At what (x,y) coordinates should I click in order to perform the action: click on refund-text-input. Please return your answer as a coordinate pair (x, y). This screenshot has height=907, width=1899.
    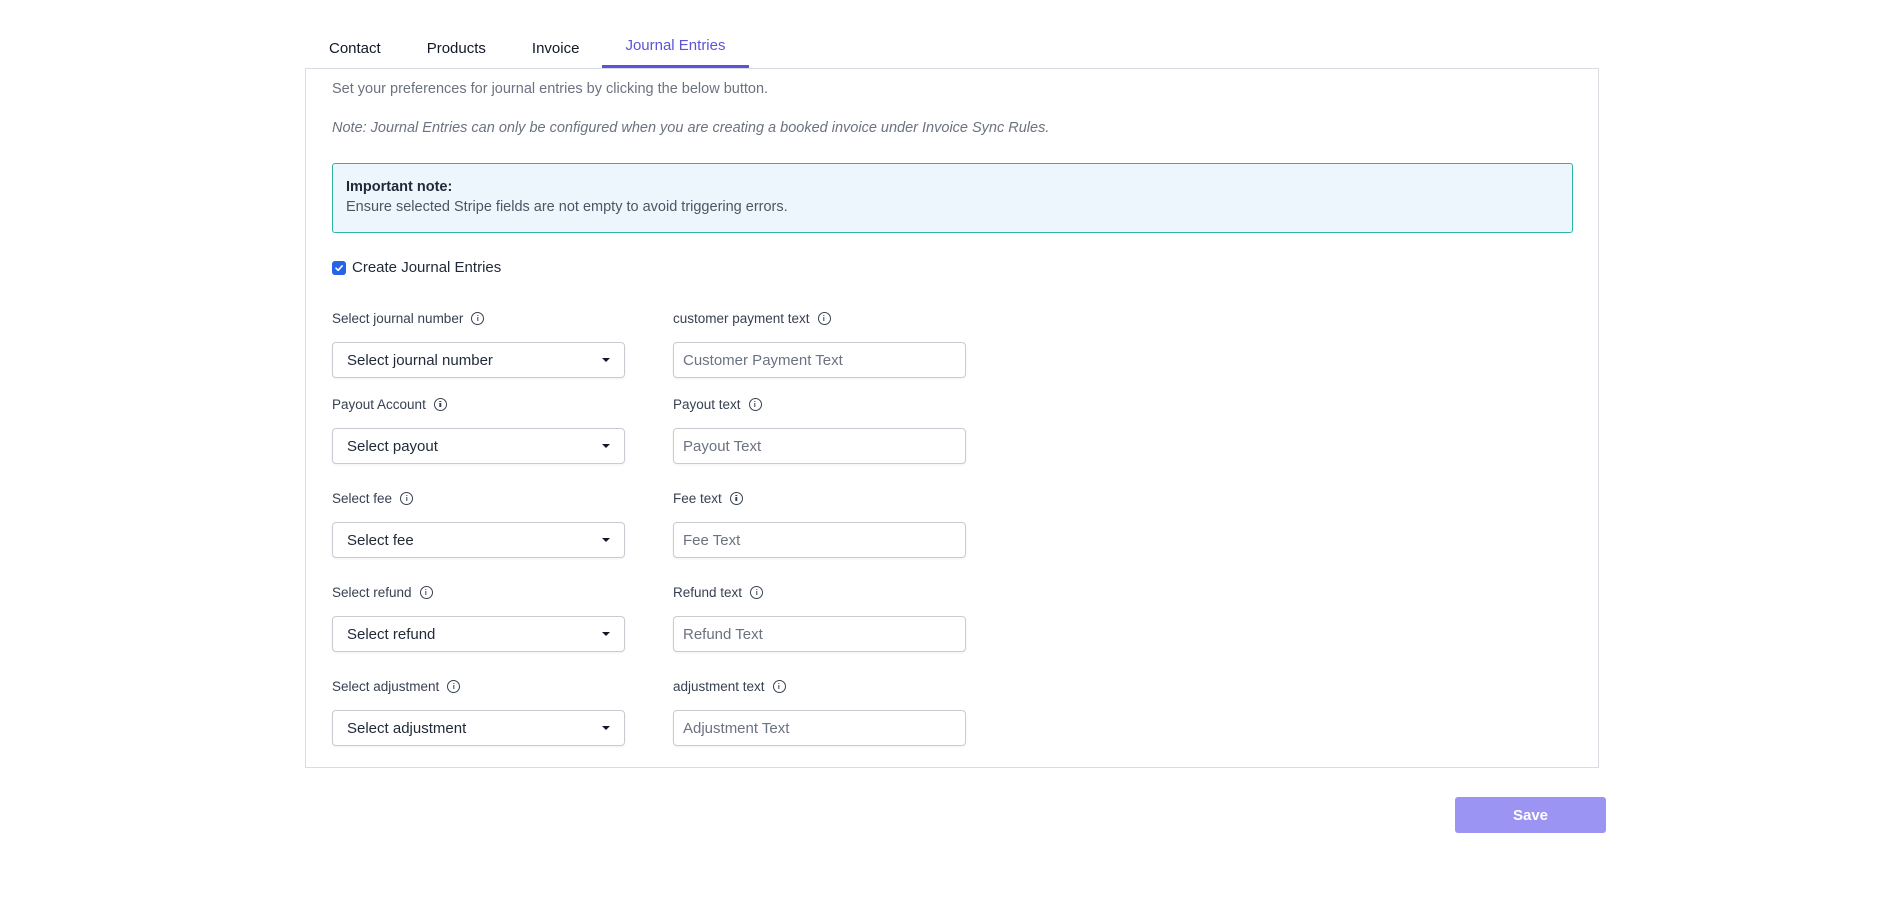
    Looking at the image, I should click on (819, 634).